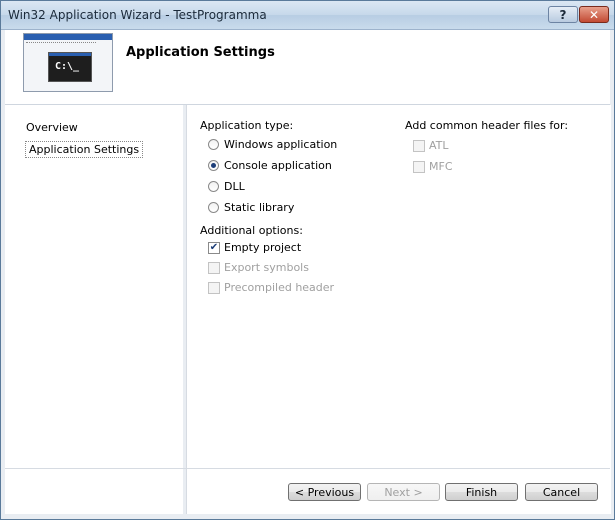 The height and width of the screenshot is (520, 615). Describe the element at coordinates (234, 186) in the screenshot. I see `radio-label: DLL` at that location.